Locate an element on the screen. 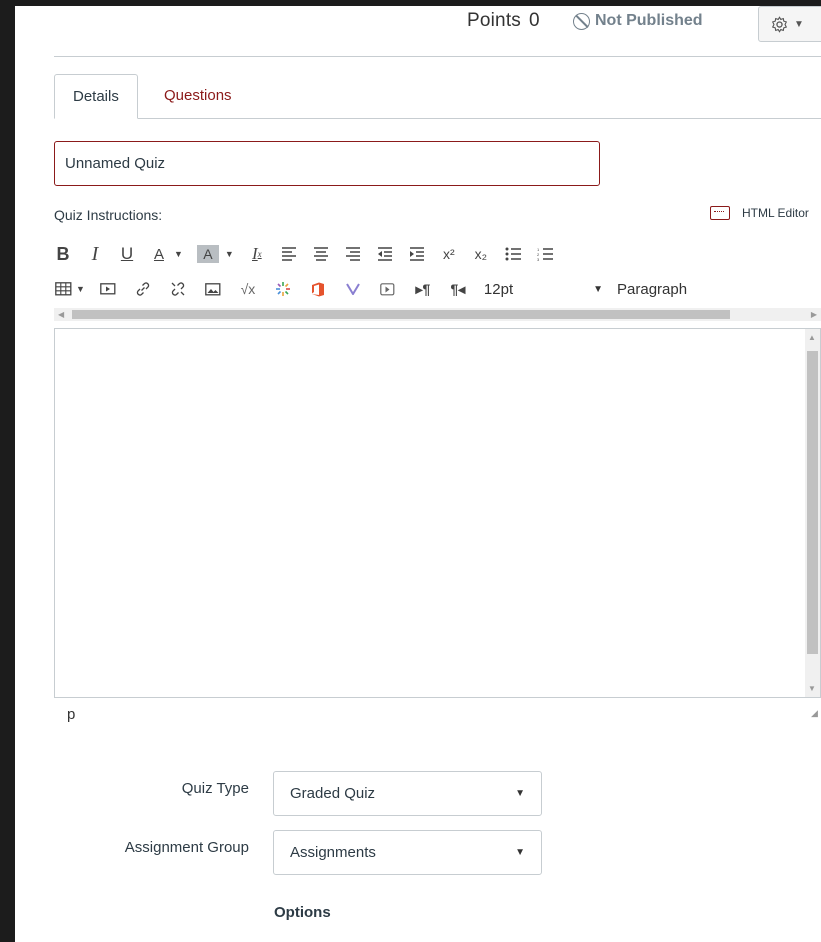 The image size is (821, 942). assignment-group-select: Assignments ▼ is located at coordinates (407, 852).